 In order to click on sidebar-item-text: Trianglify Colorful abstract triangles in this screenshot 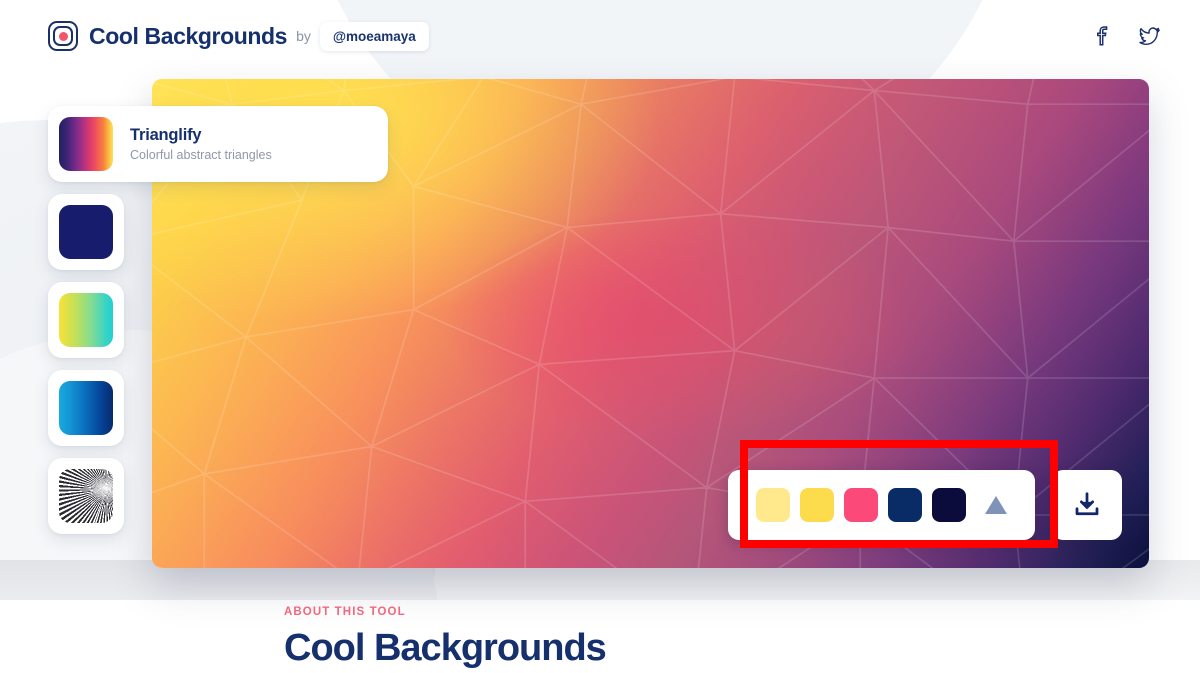, I will do `click(201, 144)`.